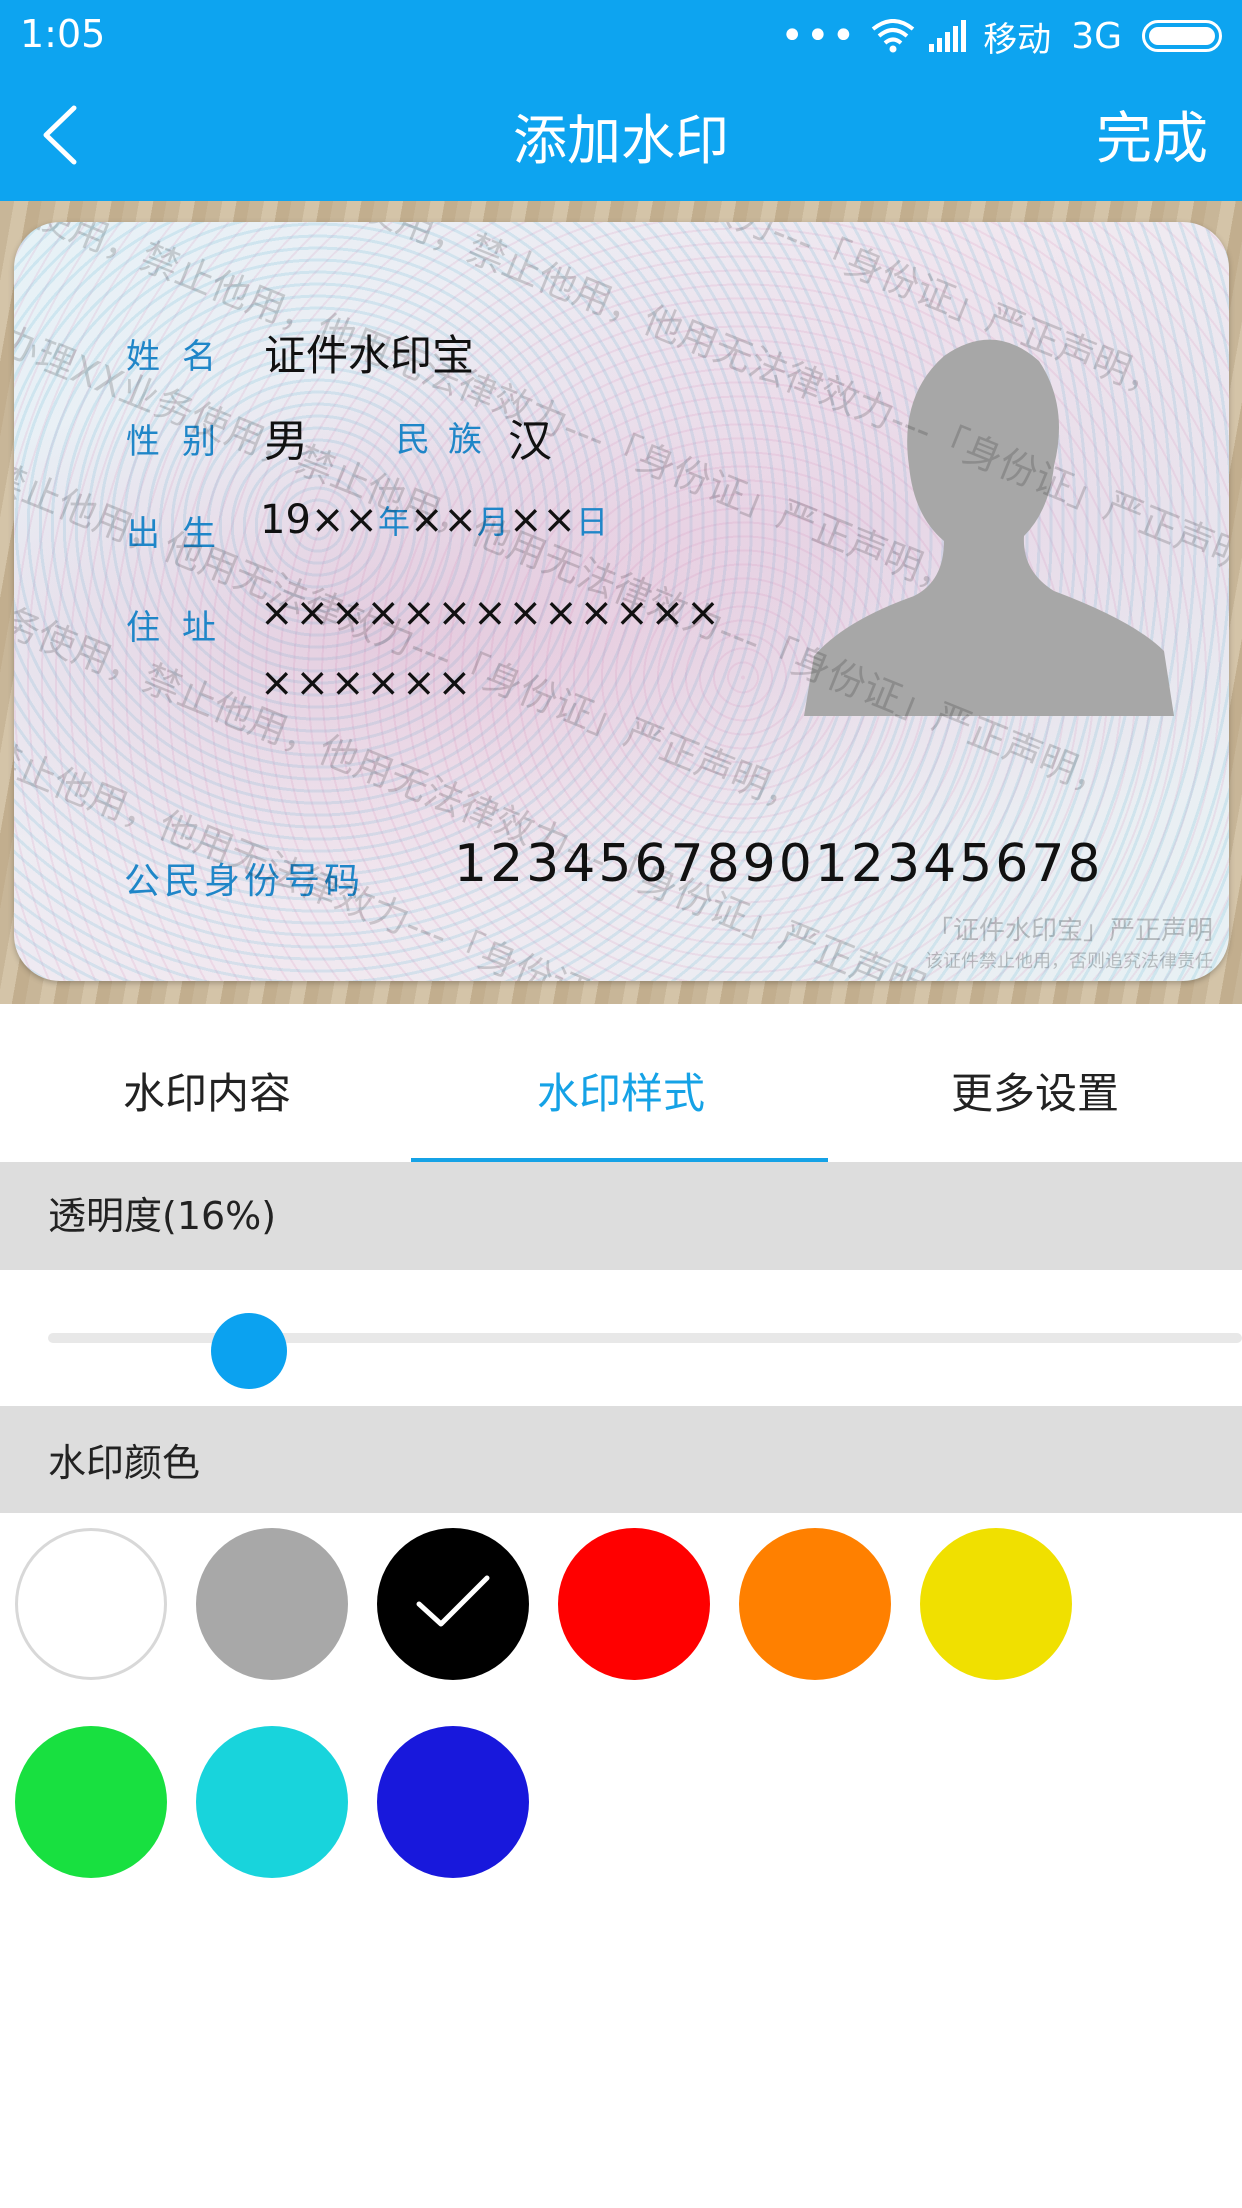 Image resolution: width=1242 pixels, height=2208 pixels. What do you see at coordinates (819, 36) in the screenshot?
I see `more-dots-icon: •••` at bounding box center [819, 36].